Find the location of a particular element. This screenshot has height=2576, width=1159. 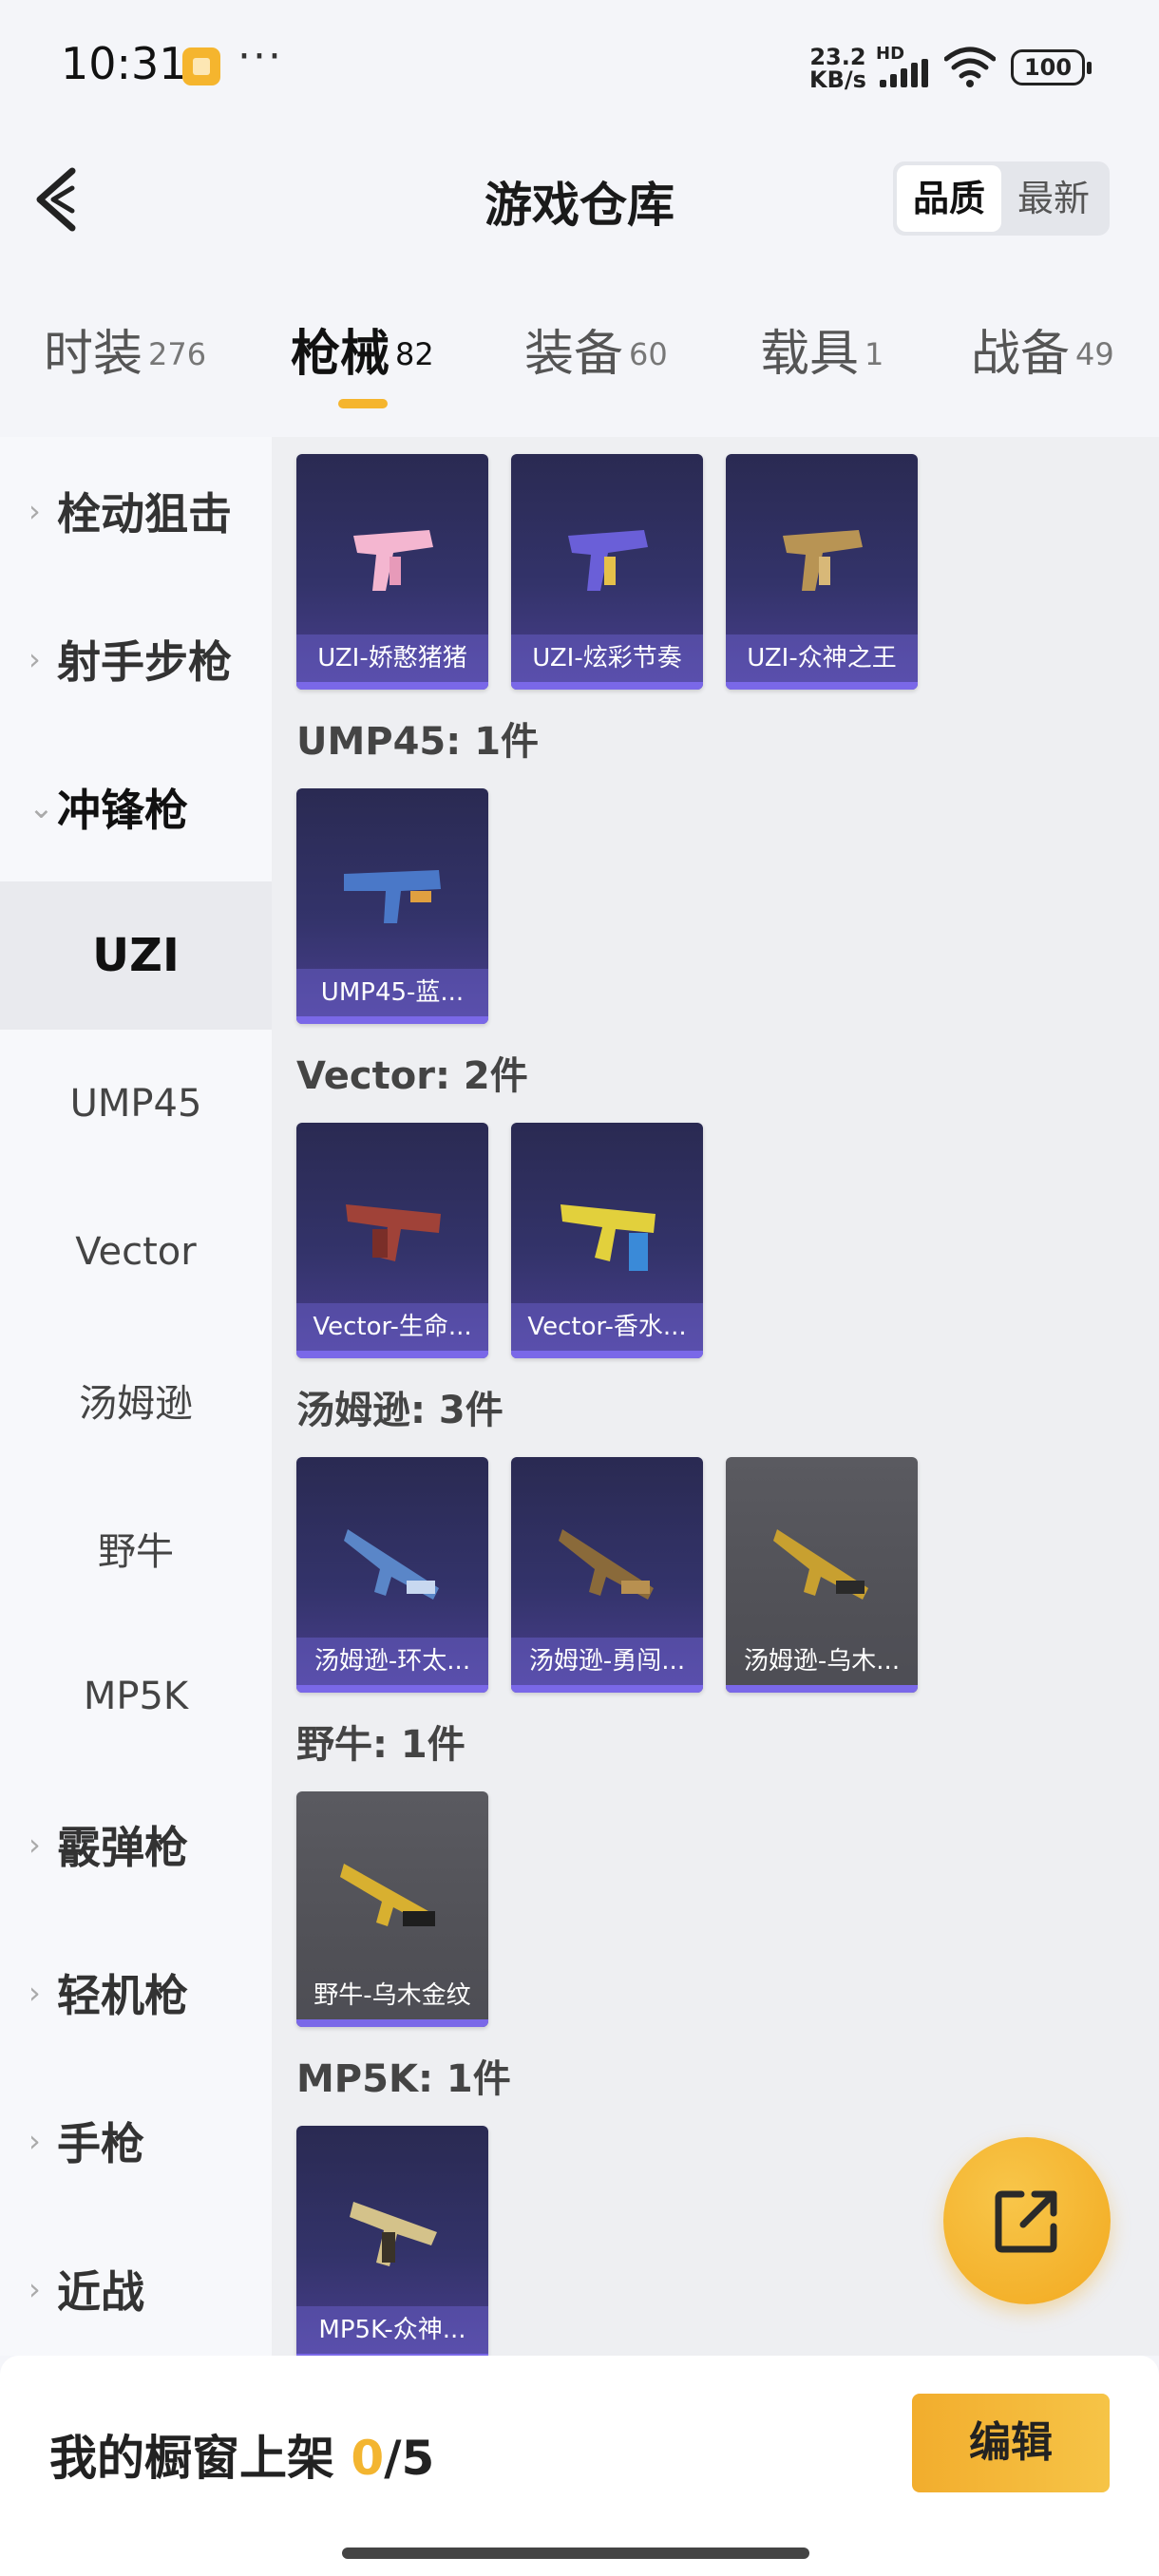

tab-equipment: 装备 60 is located at coordinates (596, 349).